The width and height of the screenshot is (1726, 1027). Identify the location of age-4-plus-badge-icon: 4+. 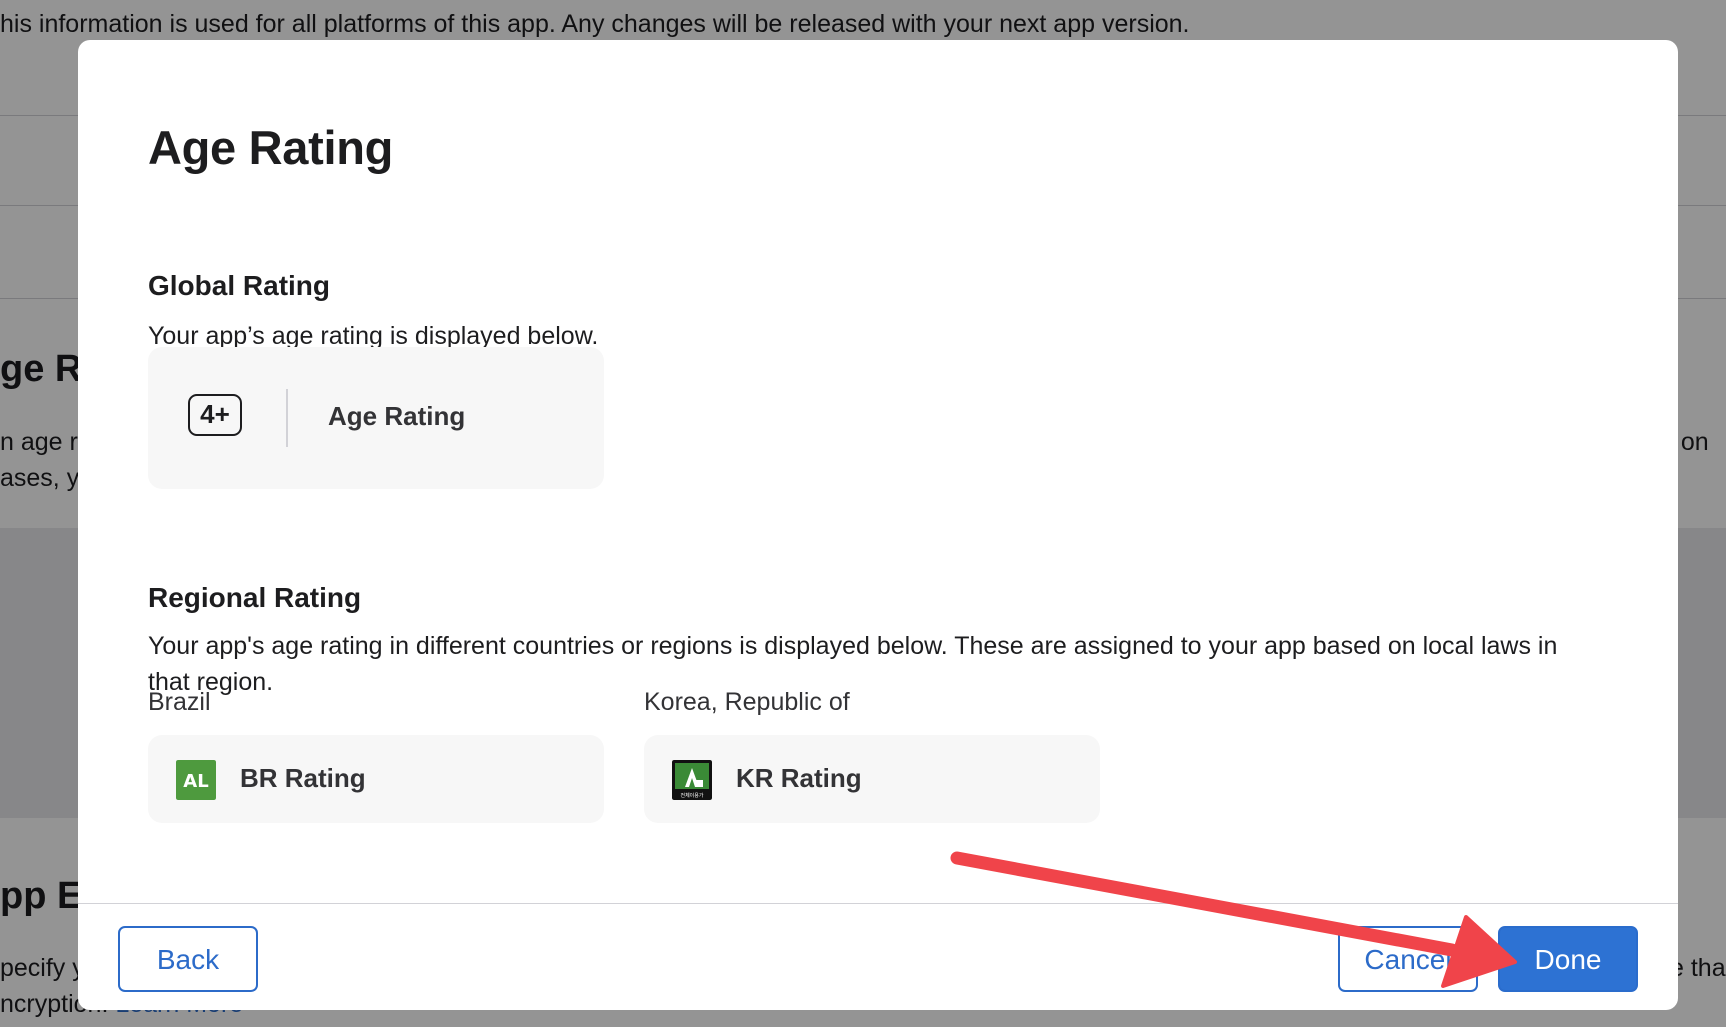
(215, 415).